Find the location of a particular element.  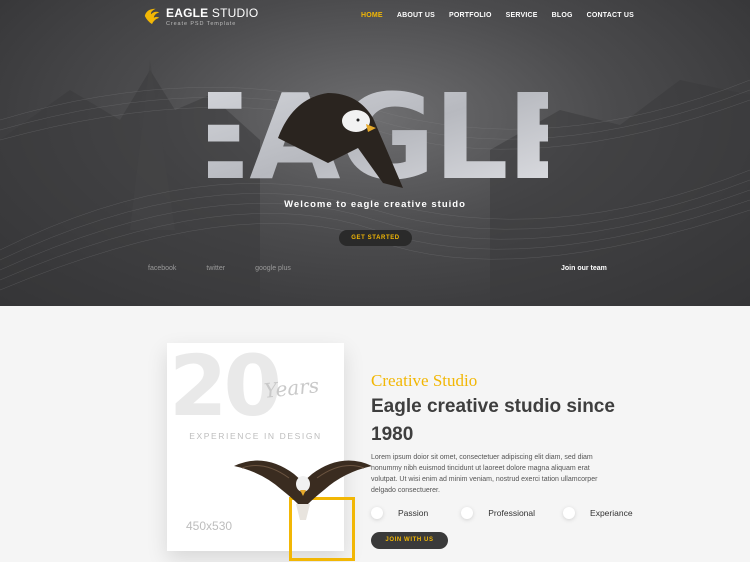

brand-title: EAGLE STUDIO is located at coordinates (212, 13).